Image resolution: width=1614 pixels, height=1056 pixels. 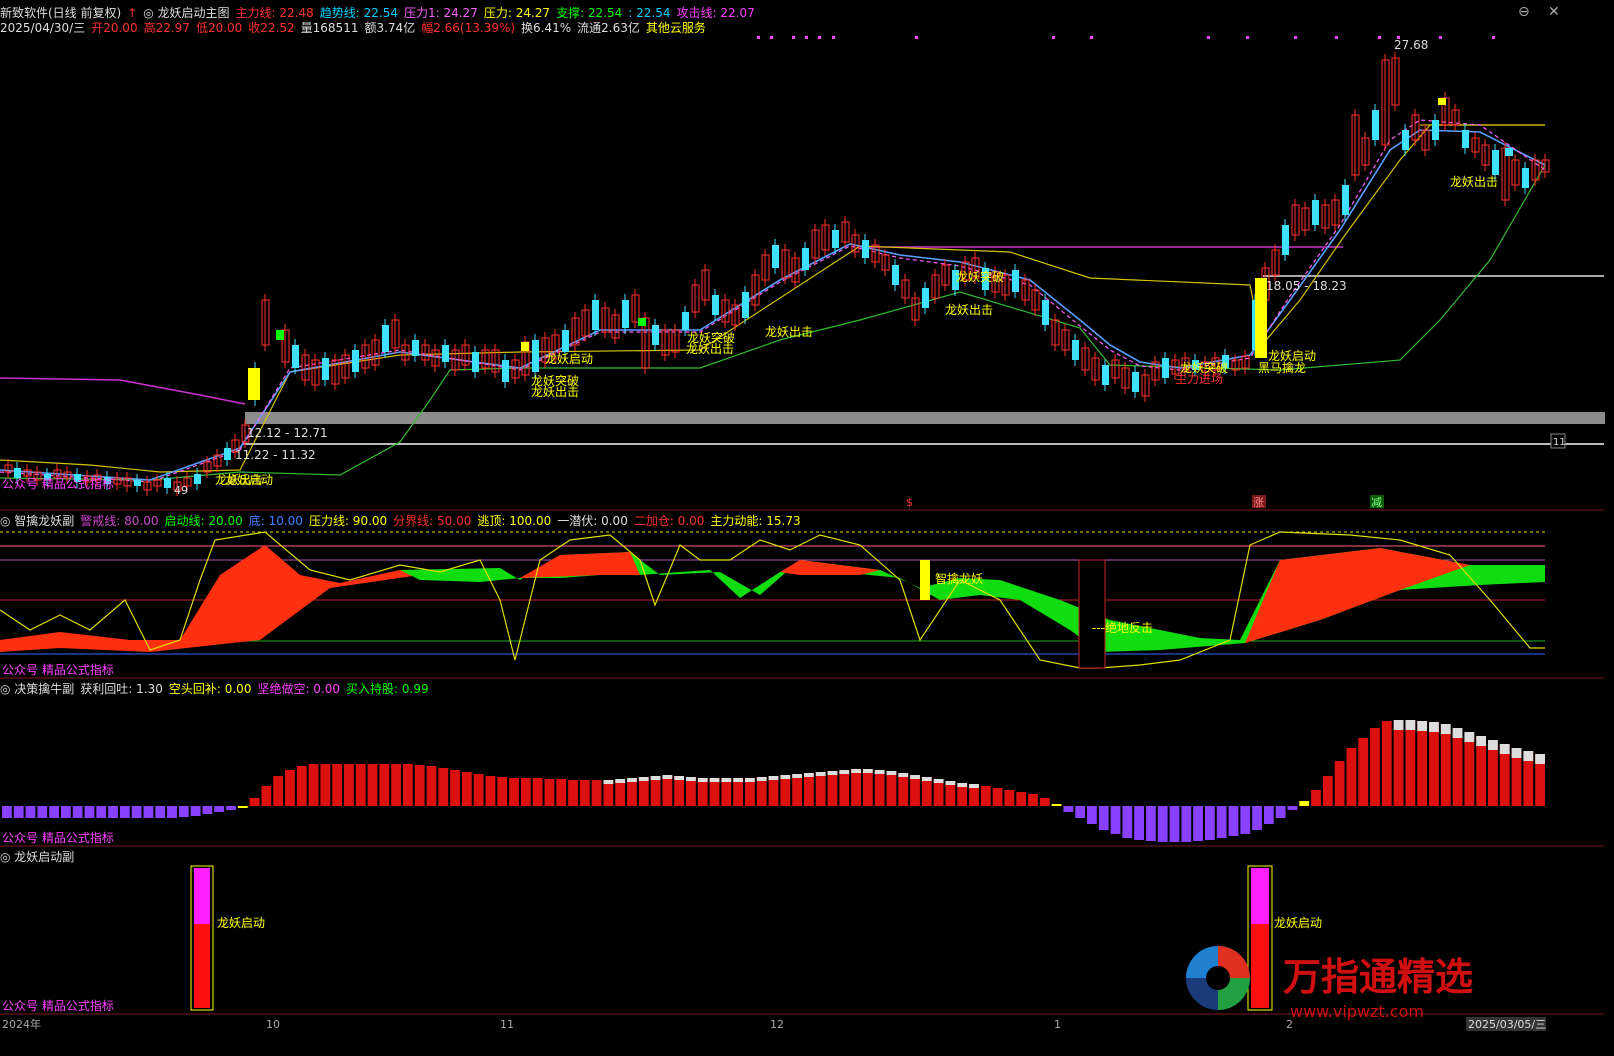 What do you see at coordinates (275, 521) in the screenshot?
I see `panel2.header-3: 底: 10.00` at bounding box center [275, 521].